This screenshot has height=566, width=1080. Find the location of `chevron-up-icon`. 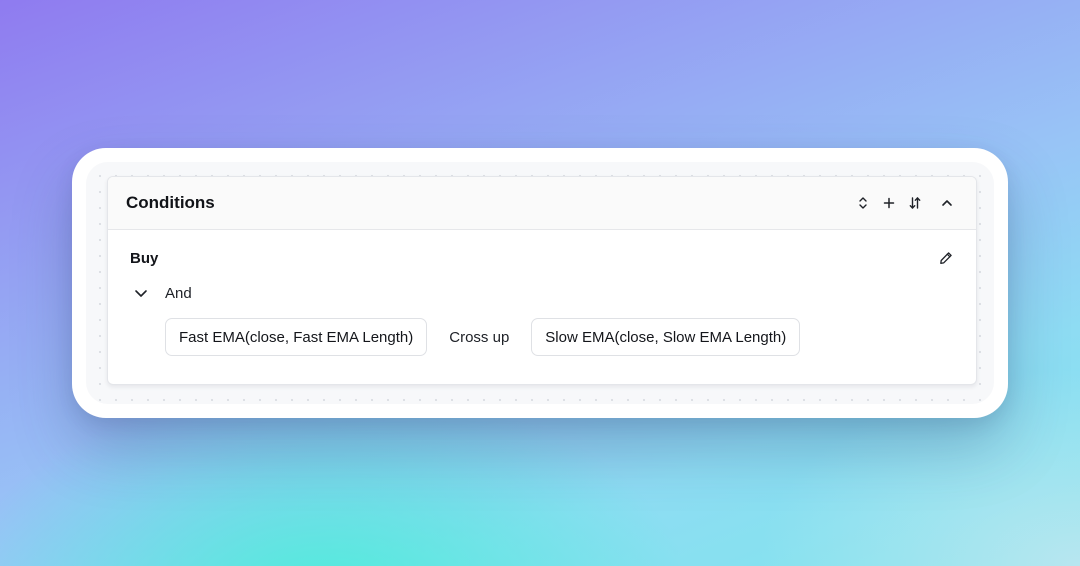

chevron-up-icon is located at coordinates (947, 203).